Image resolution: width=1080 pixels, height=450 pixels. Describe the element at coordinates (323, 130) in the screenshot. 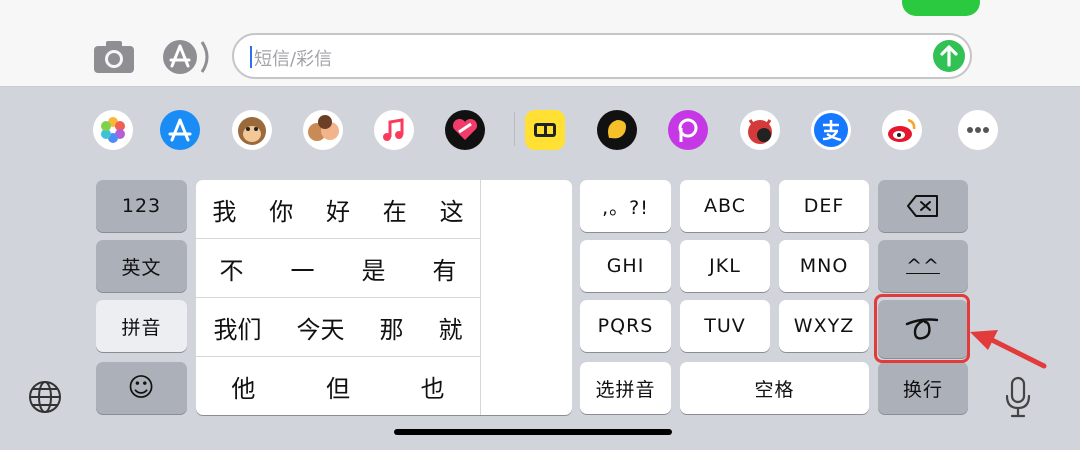

I see `memoji-stickers-icon` at that location.